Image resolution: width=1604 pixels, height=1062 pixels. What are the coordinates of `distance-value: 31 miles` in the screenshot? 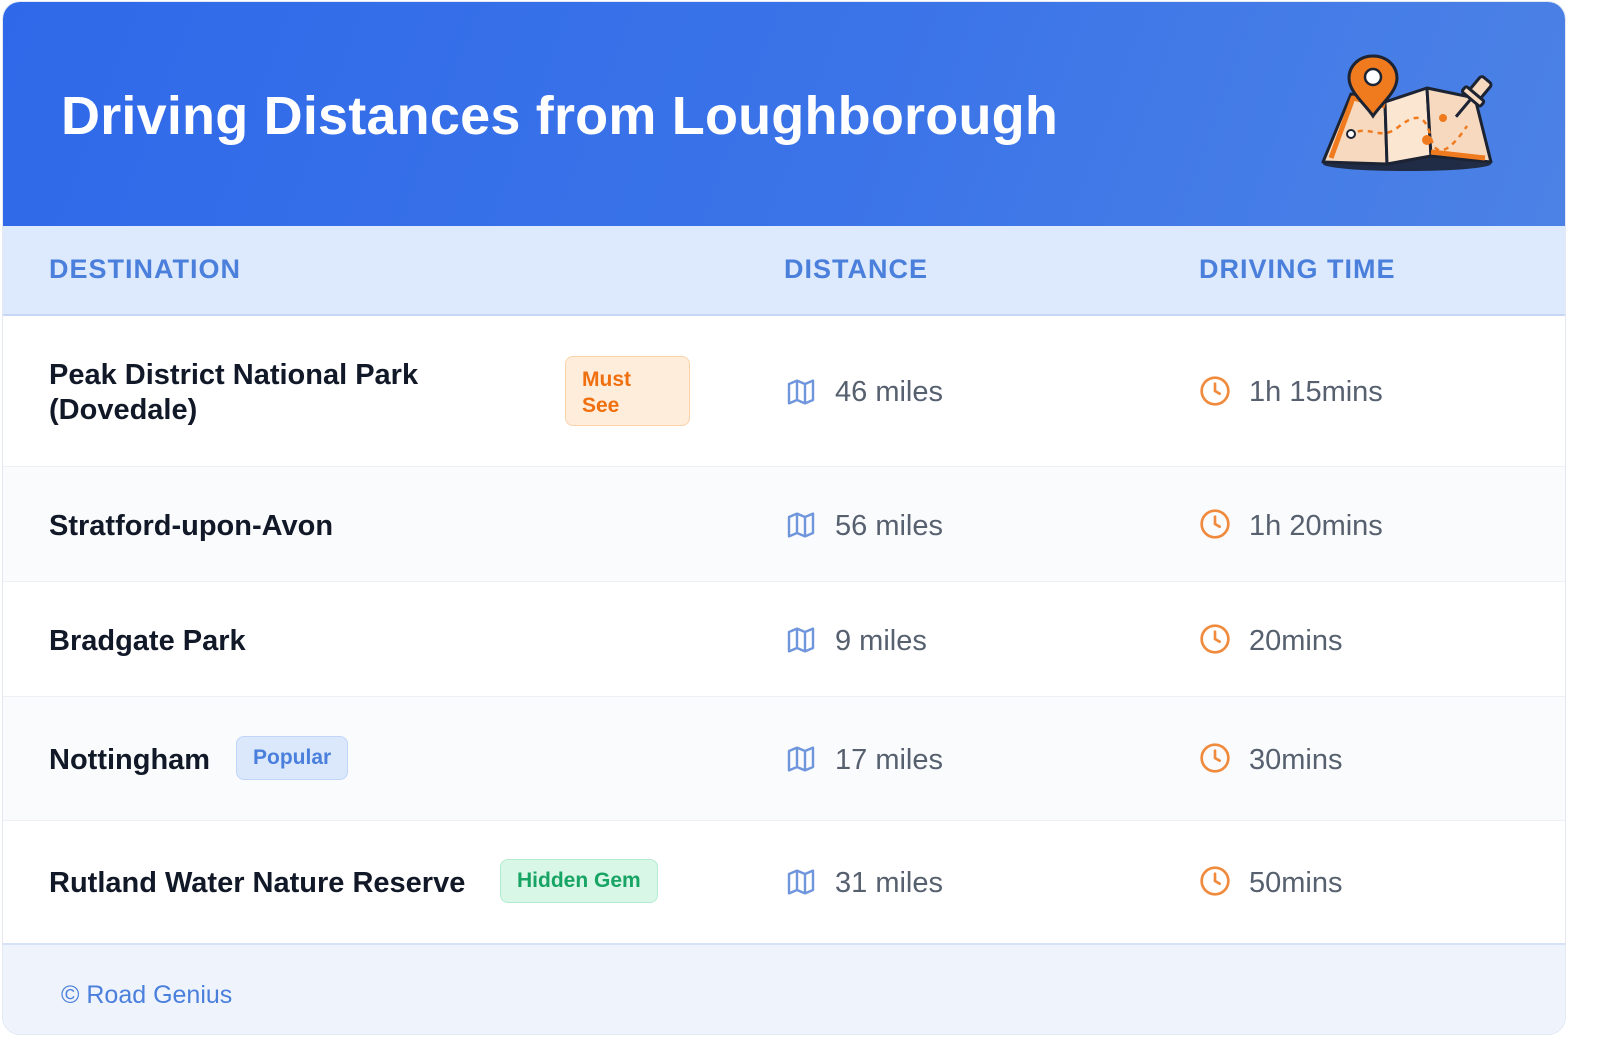 It's located at (889, 883).